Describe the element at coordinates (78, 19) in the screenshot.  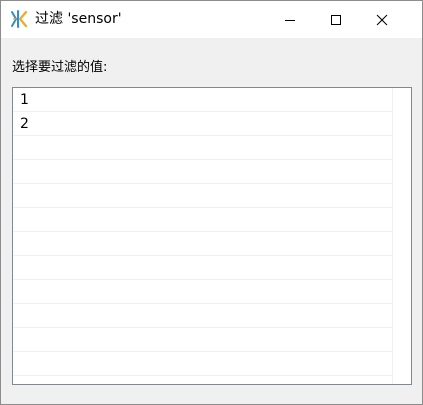
I see `window-title: 过滤 'sensor'` at that location.